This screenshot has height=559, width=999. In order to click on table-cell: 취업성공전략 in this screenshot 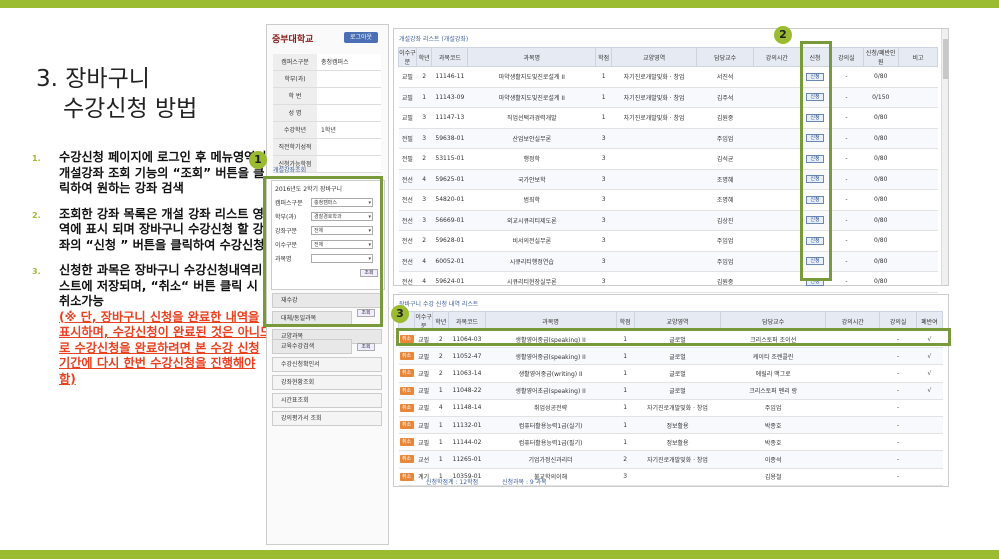, I will do `click(551, 408)`.